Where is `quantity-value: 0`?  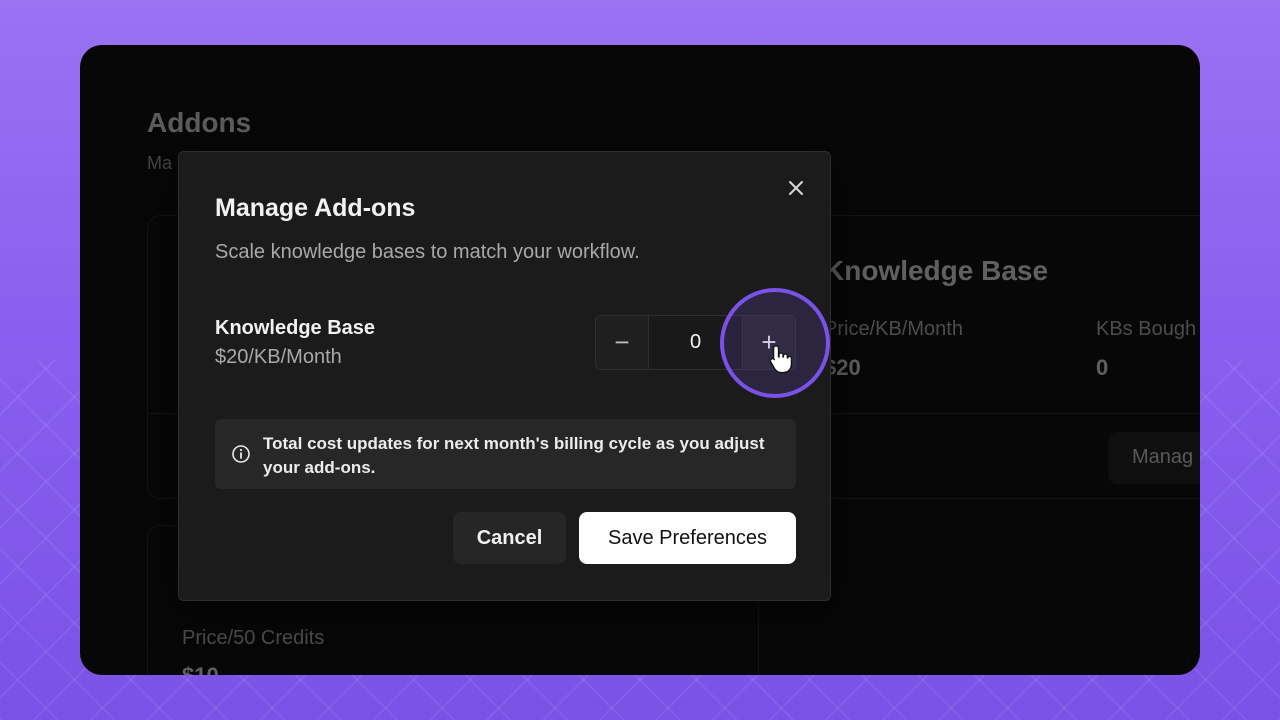
quantity-value: 0 is located at coordinates (695, 342).